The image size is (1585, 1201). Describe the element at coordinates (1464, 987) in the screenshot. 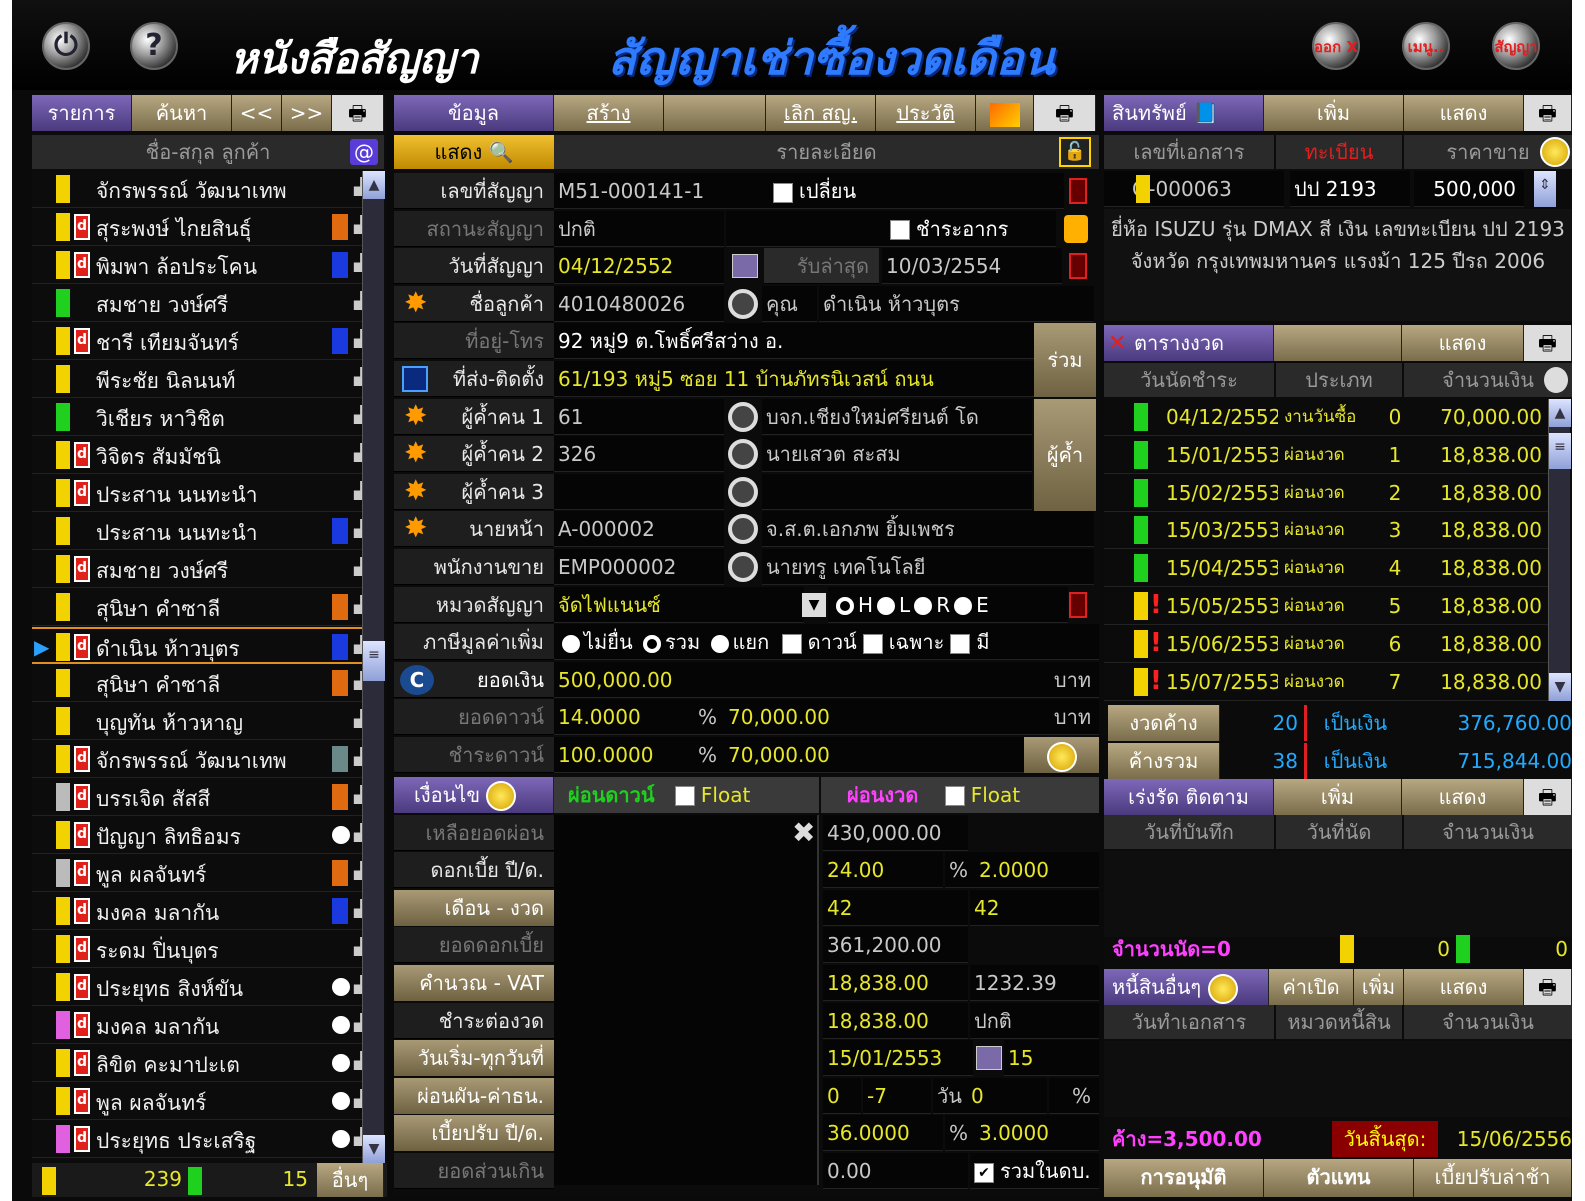

I see `debts-show-button: แสดง` at that location.